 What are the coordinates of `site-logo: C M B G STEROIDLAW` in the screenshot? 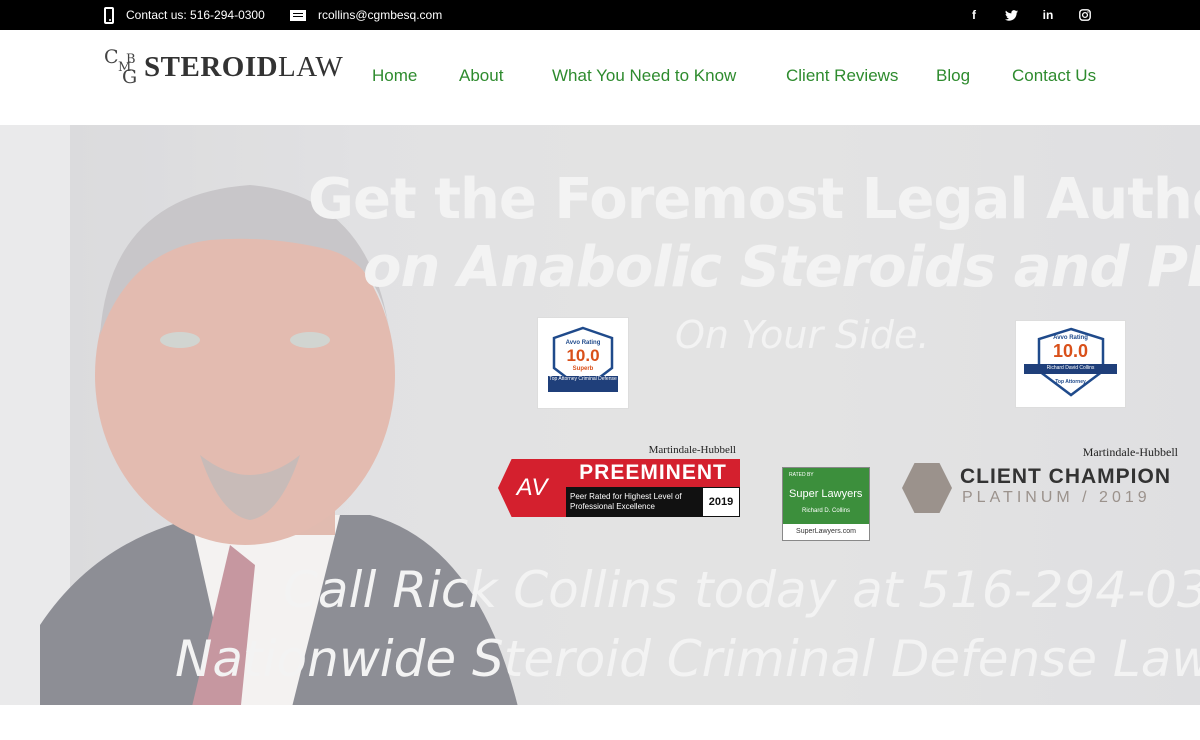 It's located at (226, 67).